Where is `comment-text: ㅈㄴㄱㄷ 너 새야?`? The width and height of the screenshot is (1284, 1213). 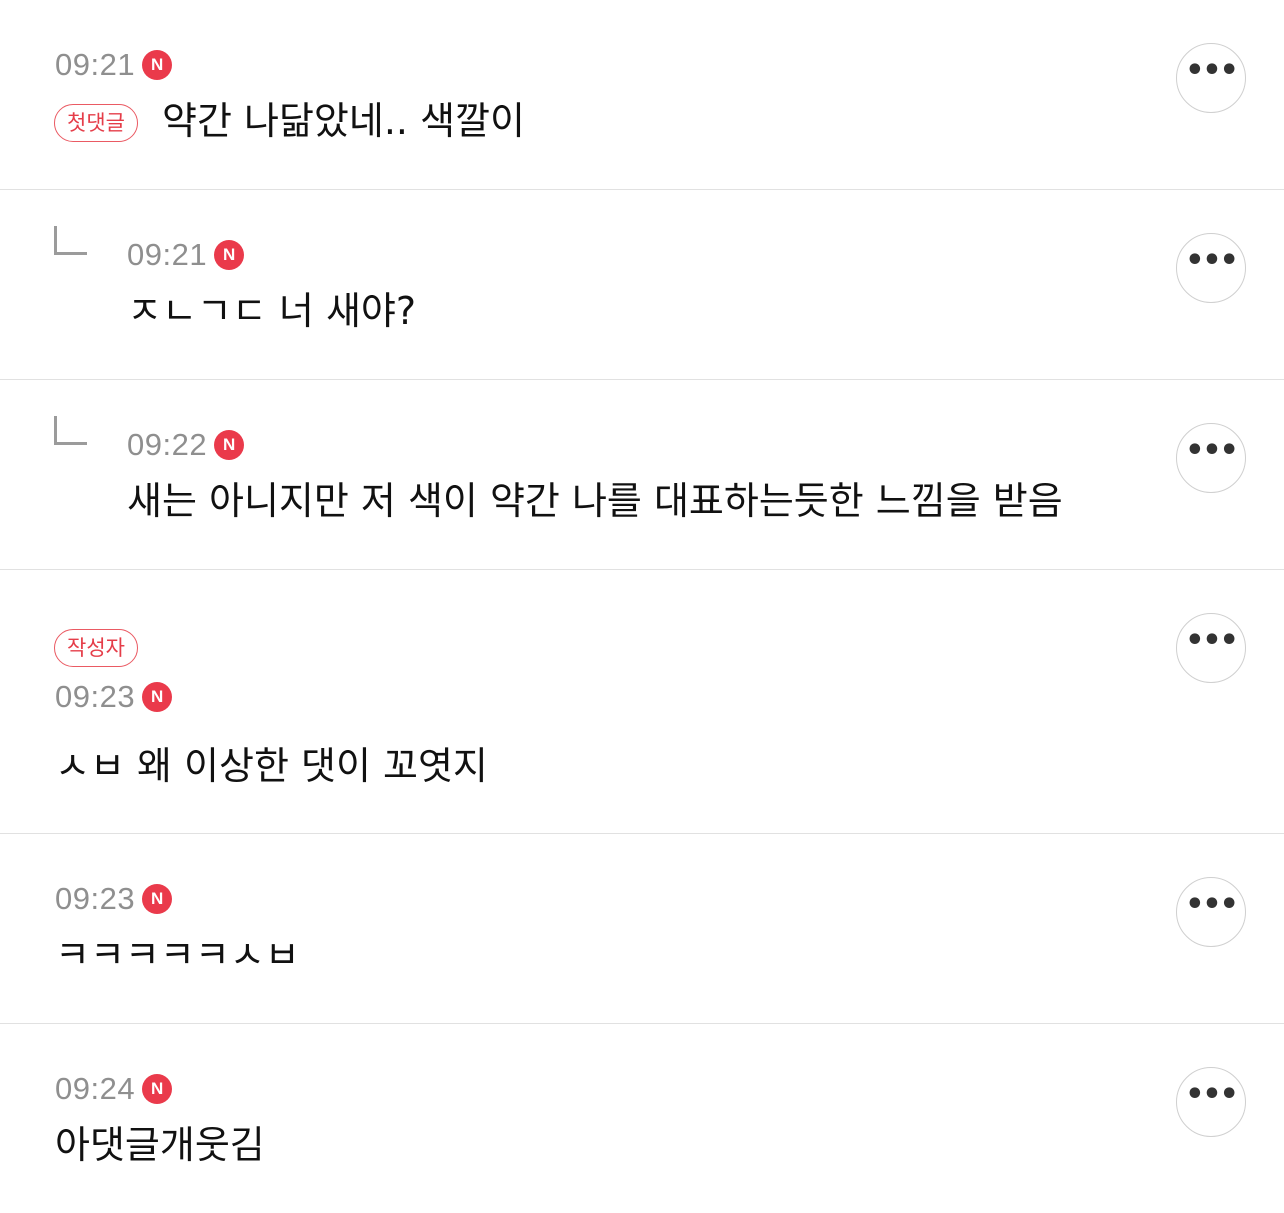
comment-text: ㅈㄴㄱㄷ 너 새야? is located at coordinates (272, 311).